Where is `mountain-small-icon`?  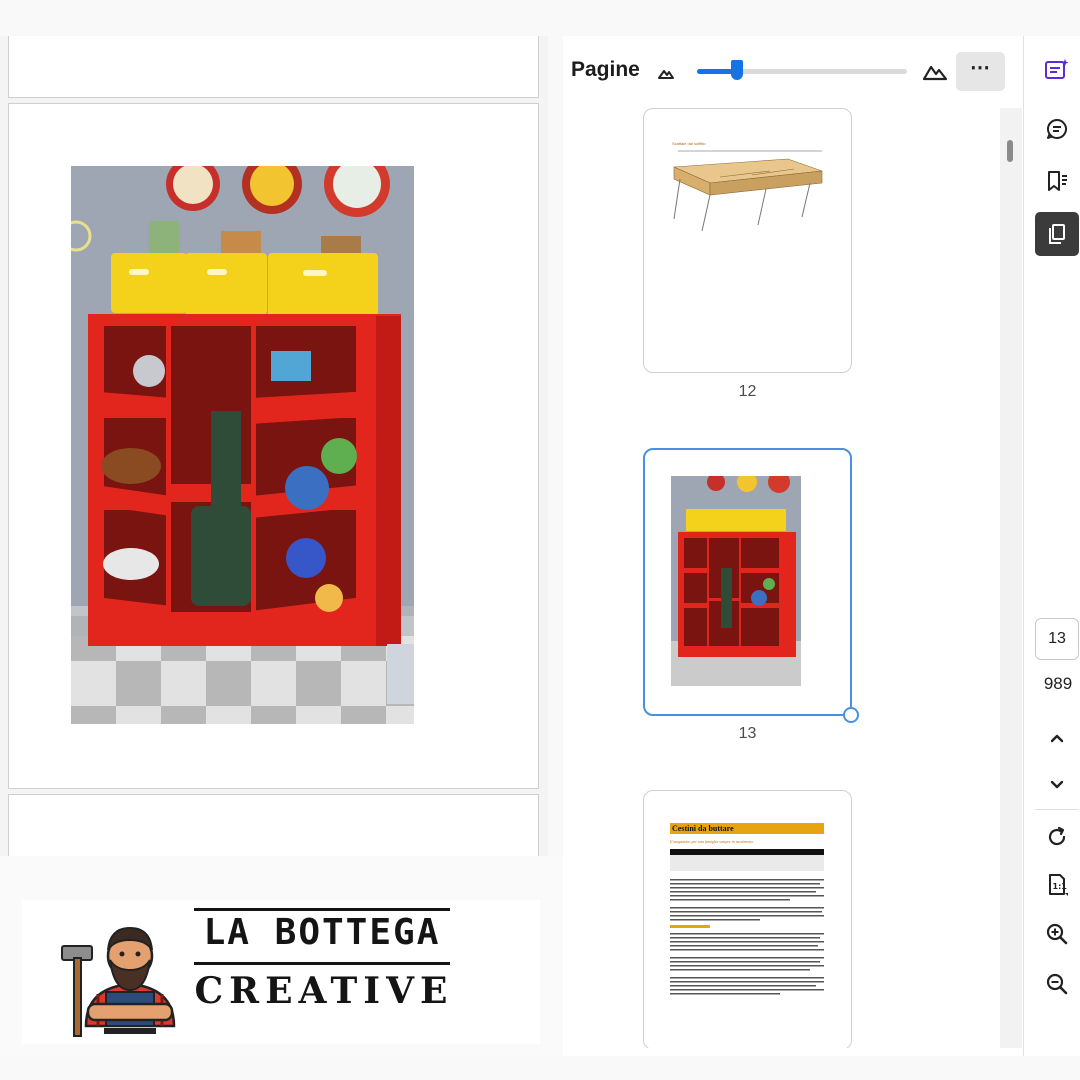 mountain-small-icon is located at coordinates (666, 72).